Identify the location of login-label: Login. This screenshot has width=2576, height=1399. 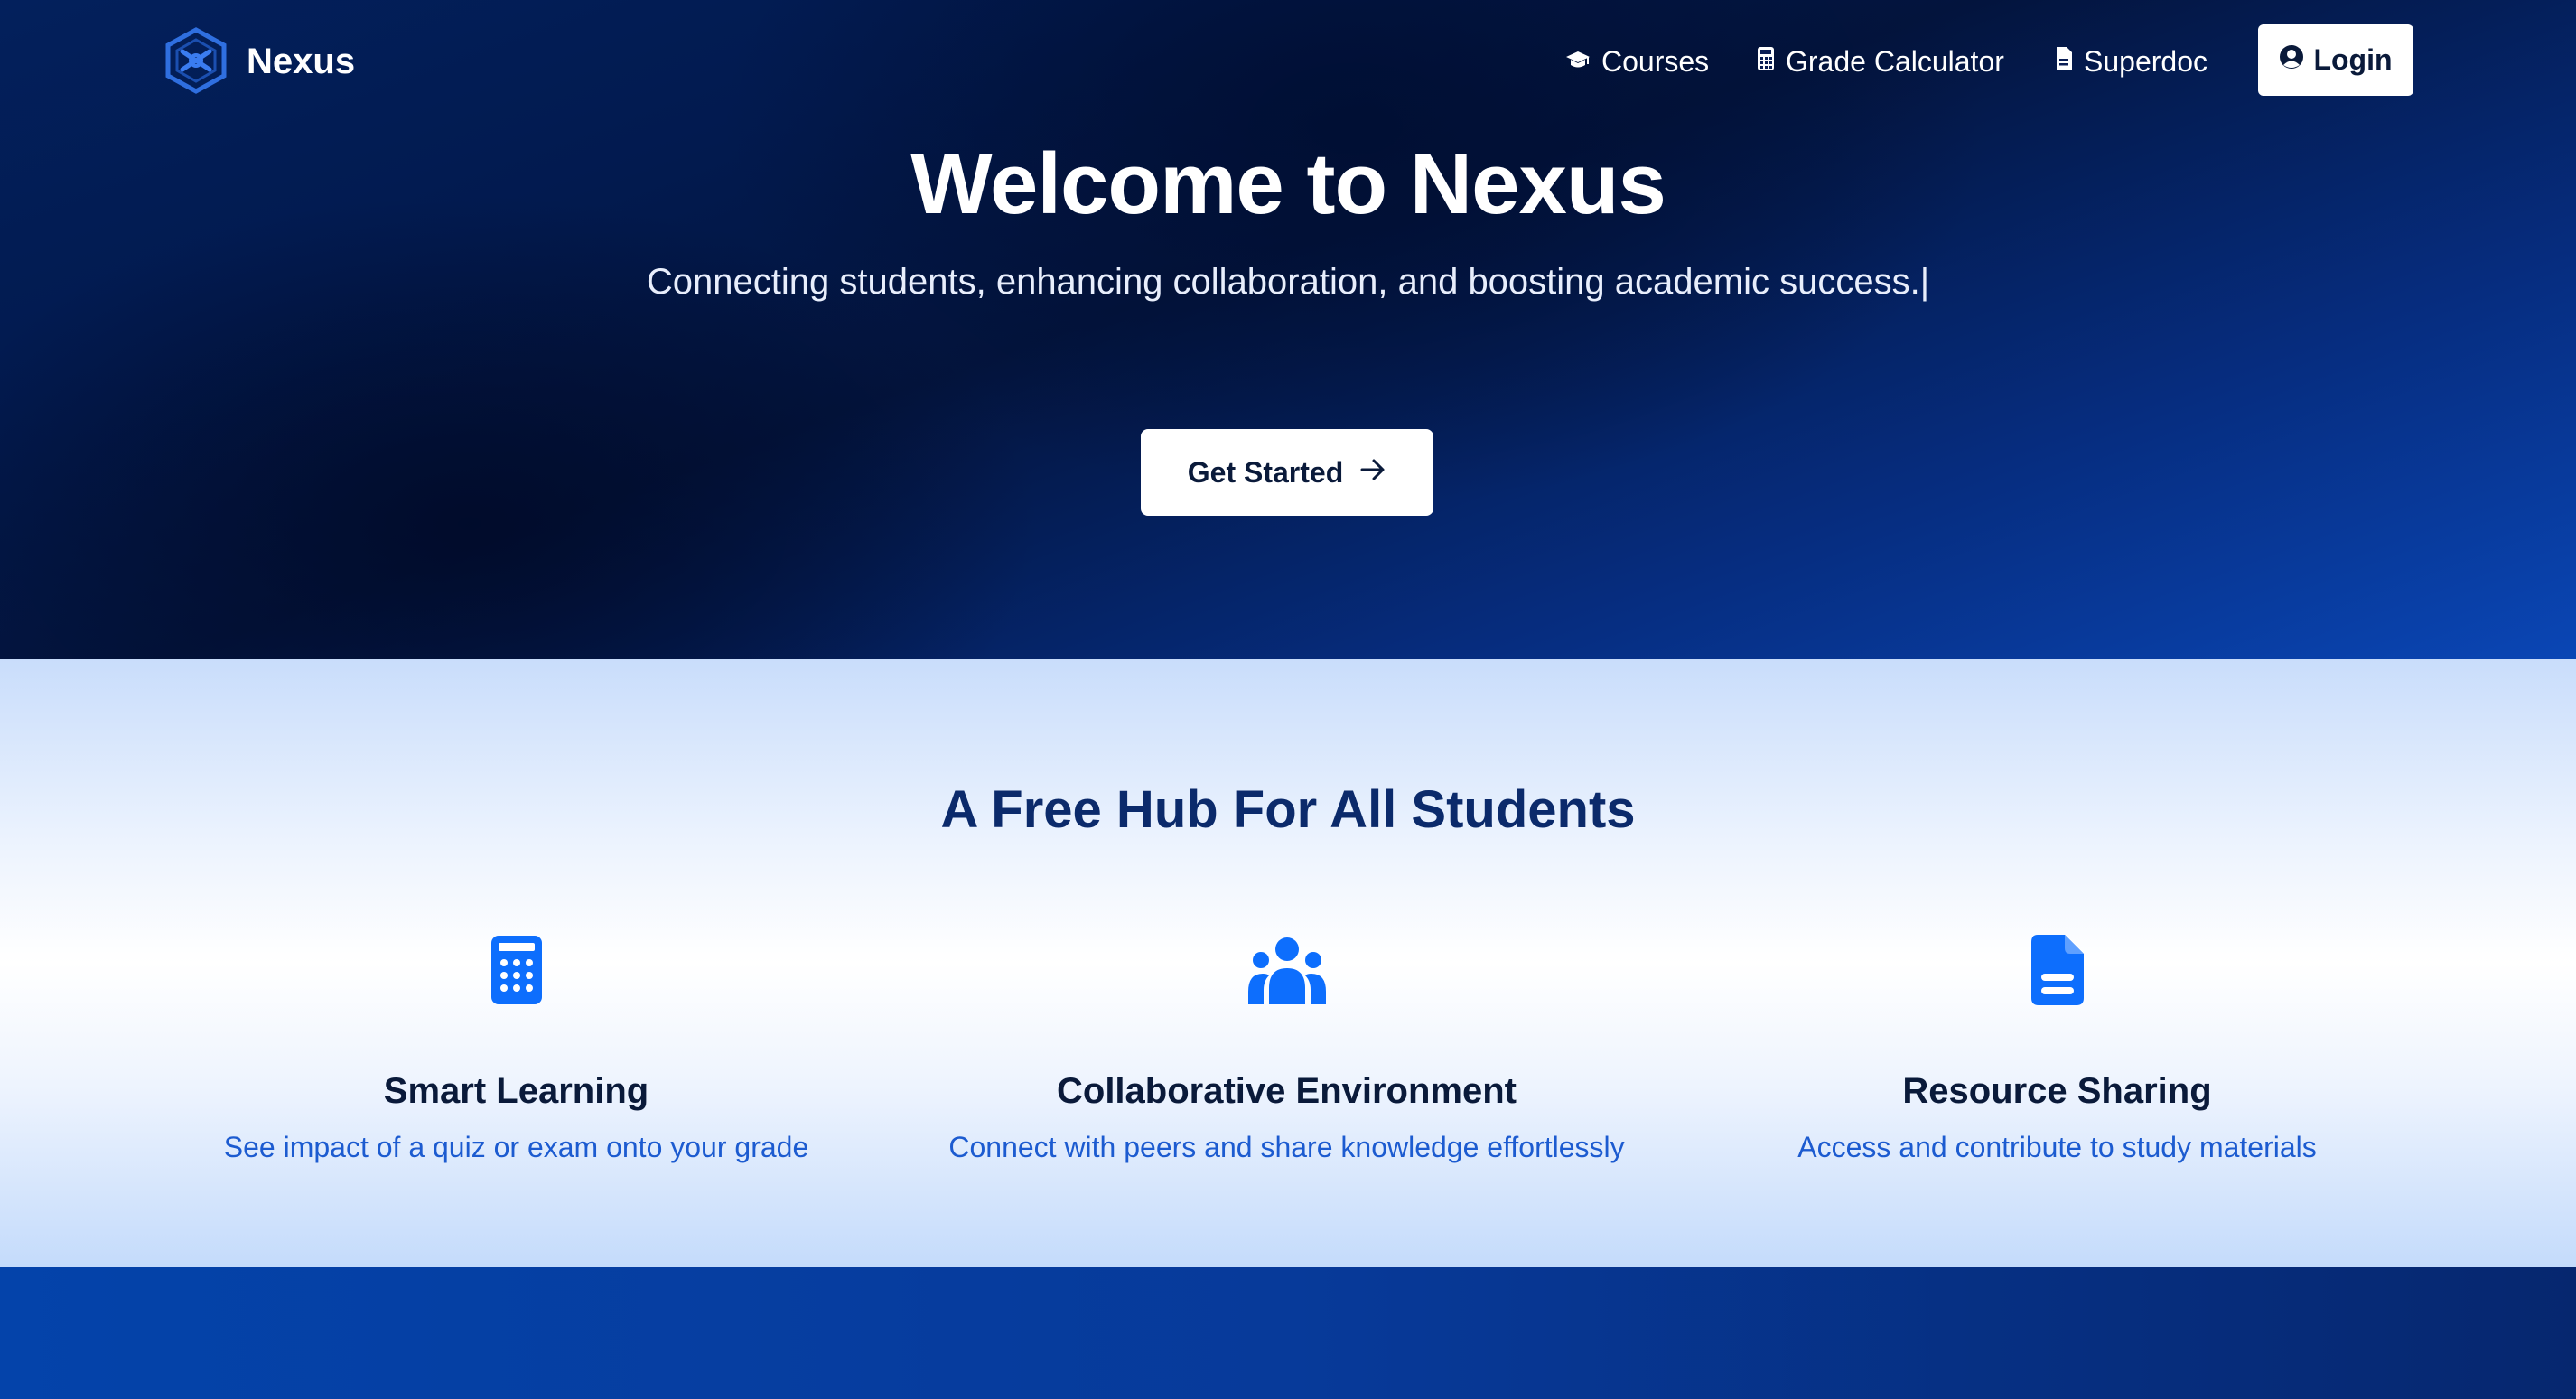
(2353, 60).